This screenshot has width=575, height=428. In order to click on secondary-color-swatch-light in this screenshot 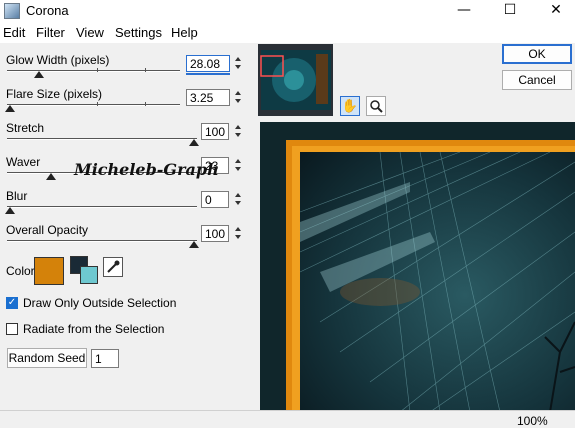, I will do `click(89, 275)`.